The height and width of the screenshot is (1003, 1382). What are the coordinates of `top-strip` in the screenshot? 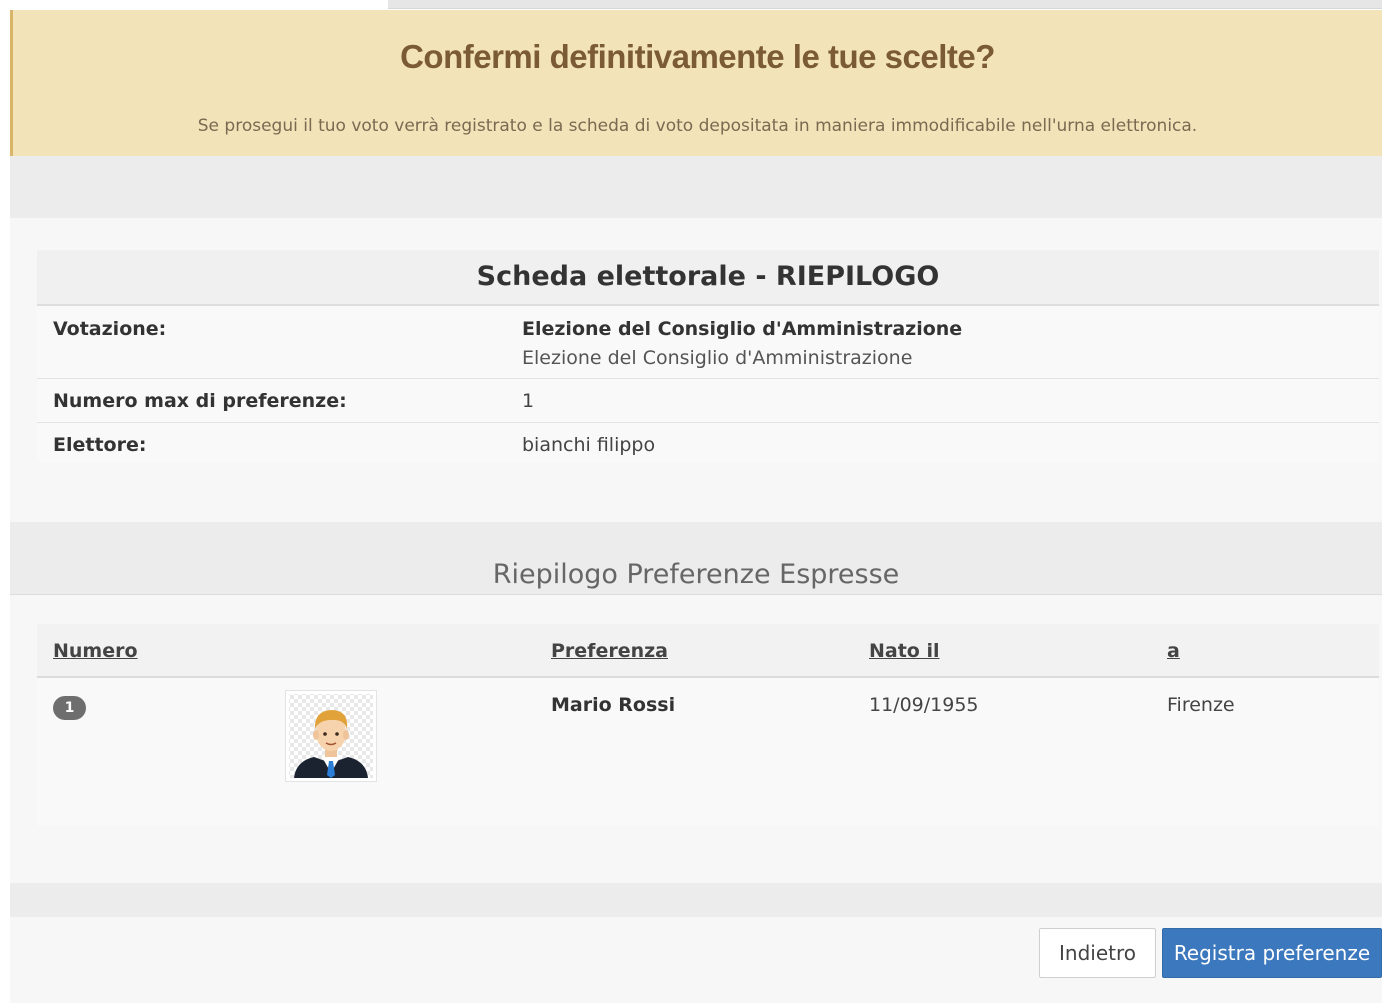 It's located at (691, 5).